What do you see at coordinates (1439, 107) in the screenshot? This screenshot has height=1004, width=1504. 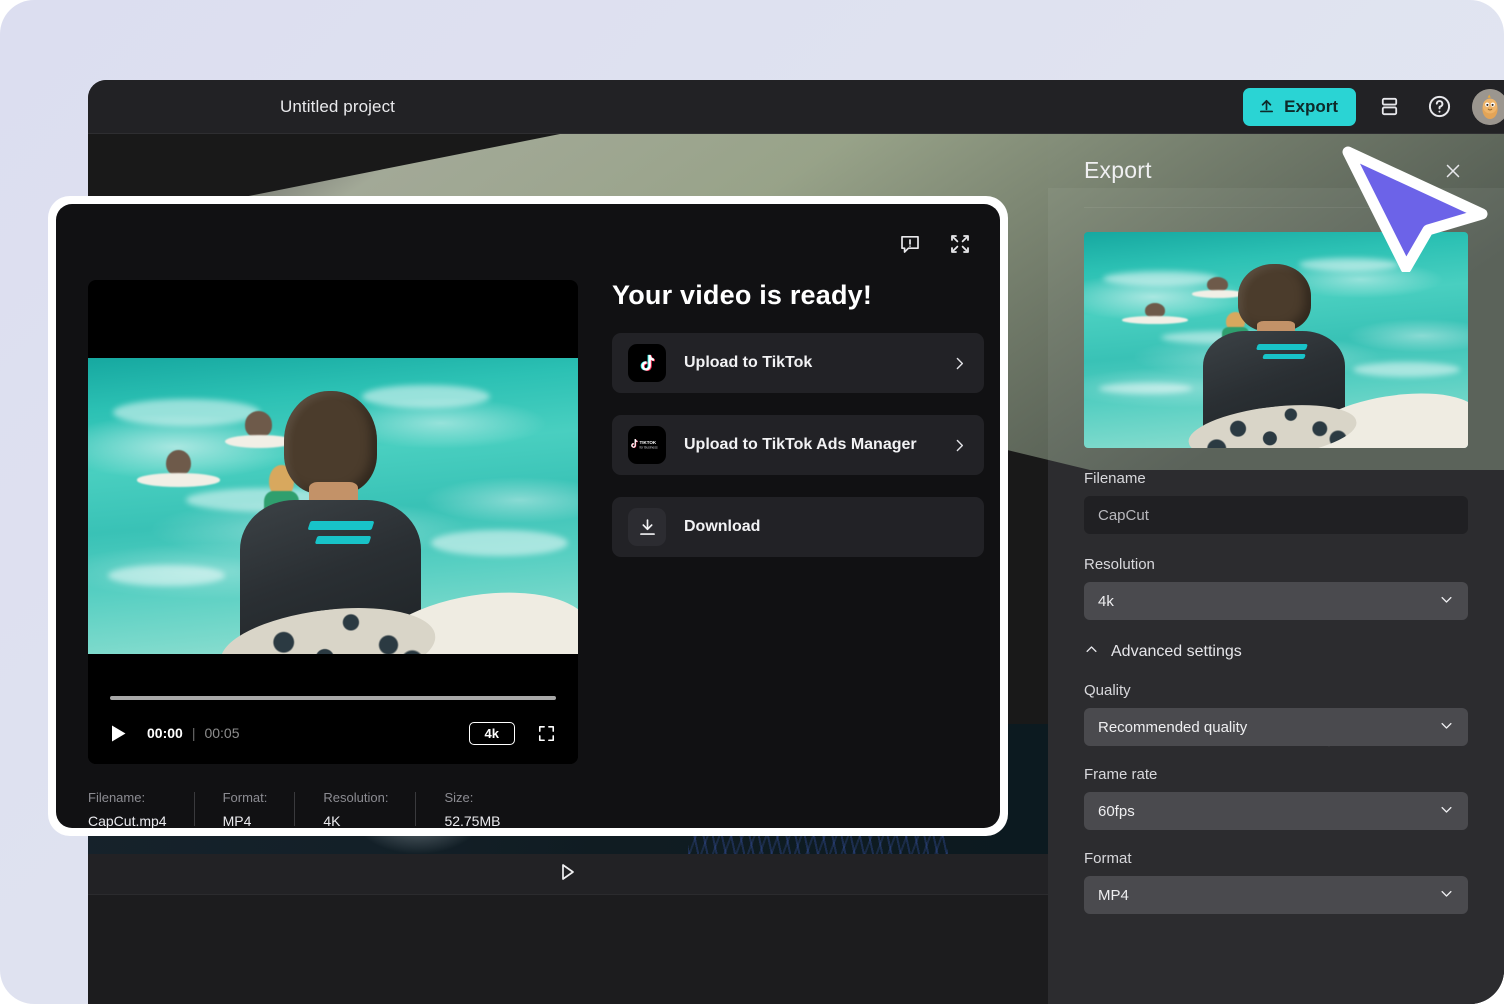 I see `help-circle-icon` at bounding box center [1439, 107].